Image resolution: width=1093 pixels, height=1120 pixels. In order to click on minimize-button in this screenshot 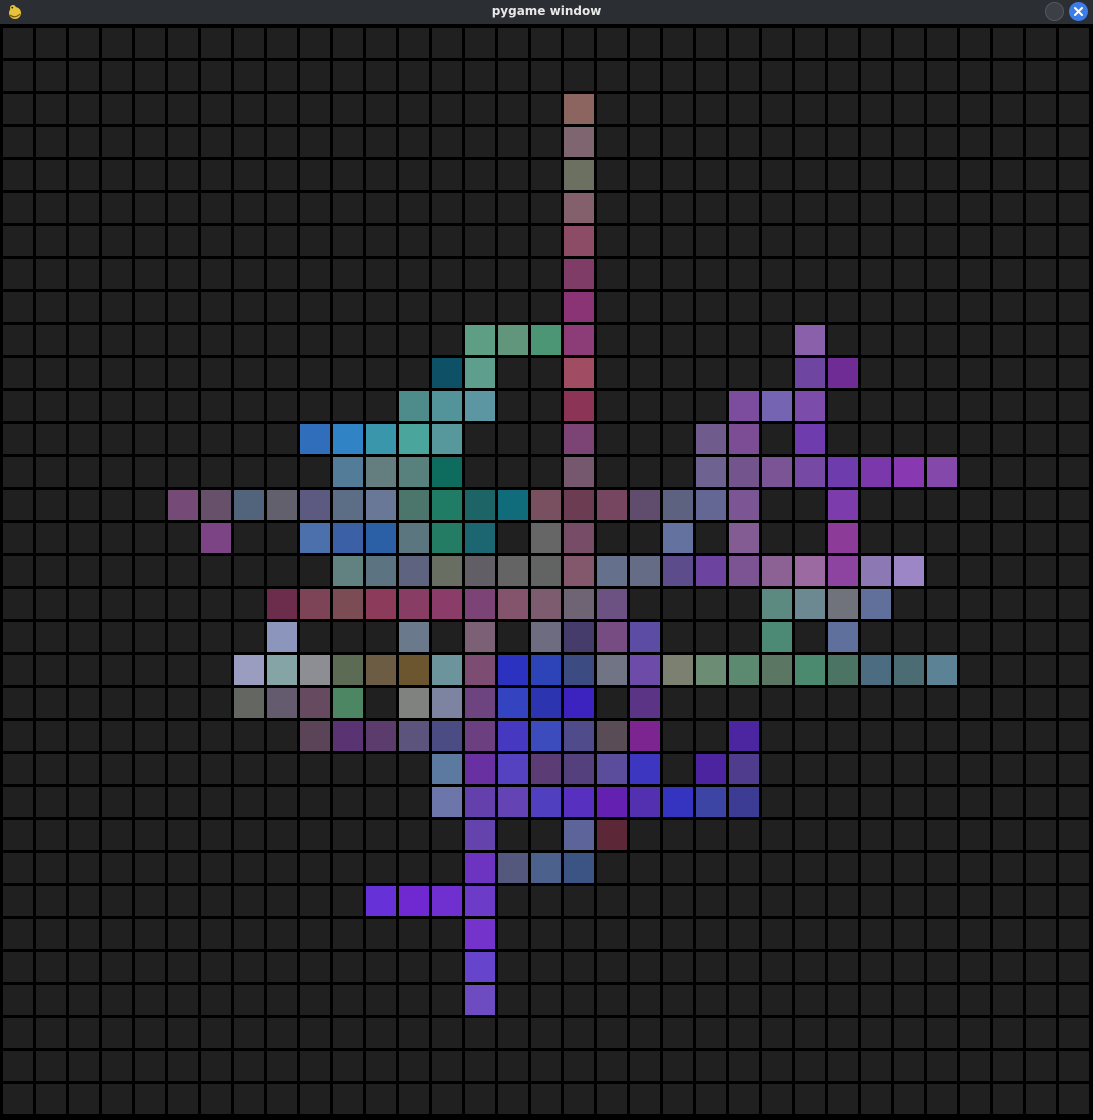, I will do `click(1054, 11)`.